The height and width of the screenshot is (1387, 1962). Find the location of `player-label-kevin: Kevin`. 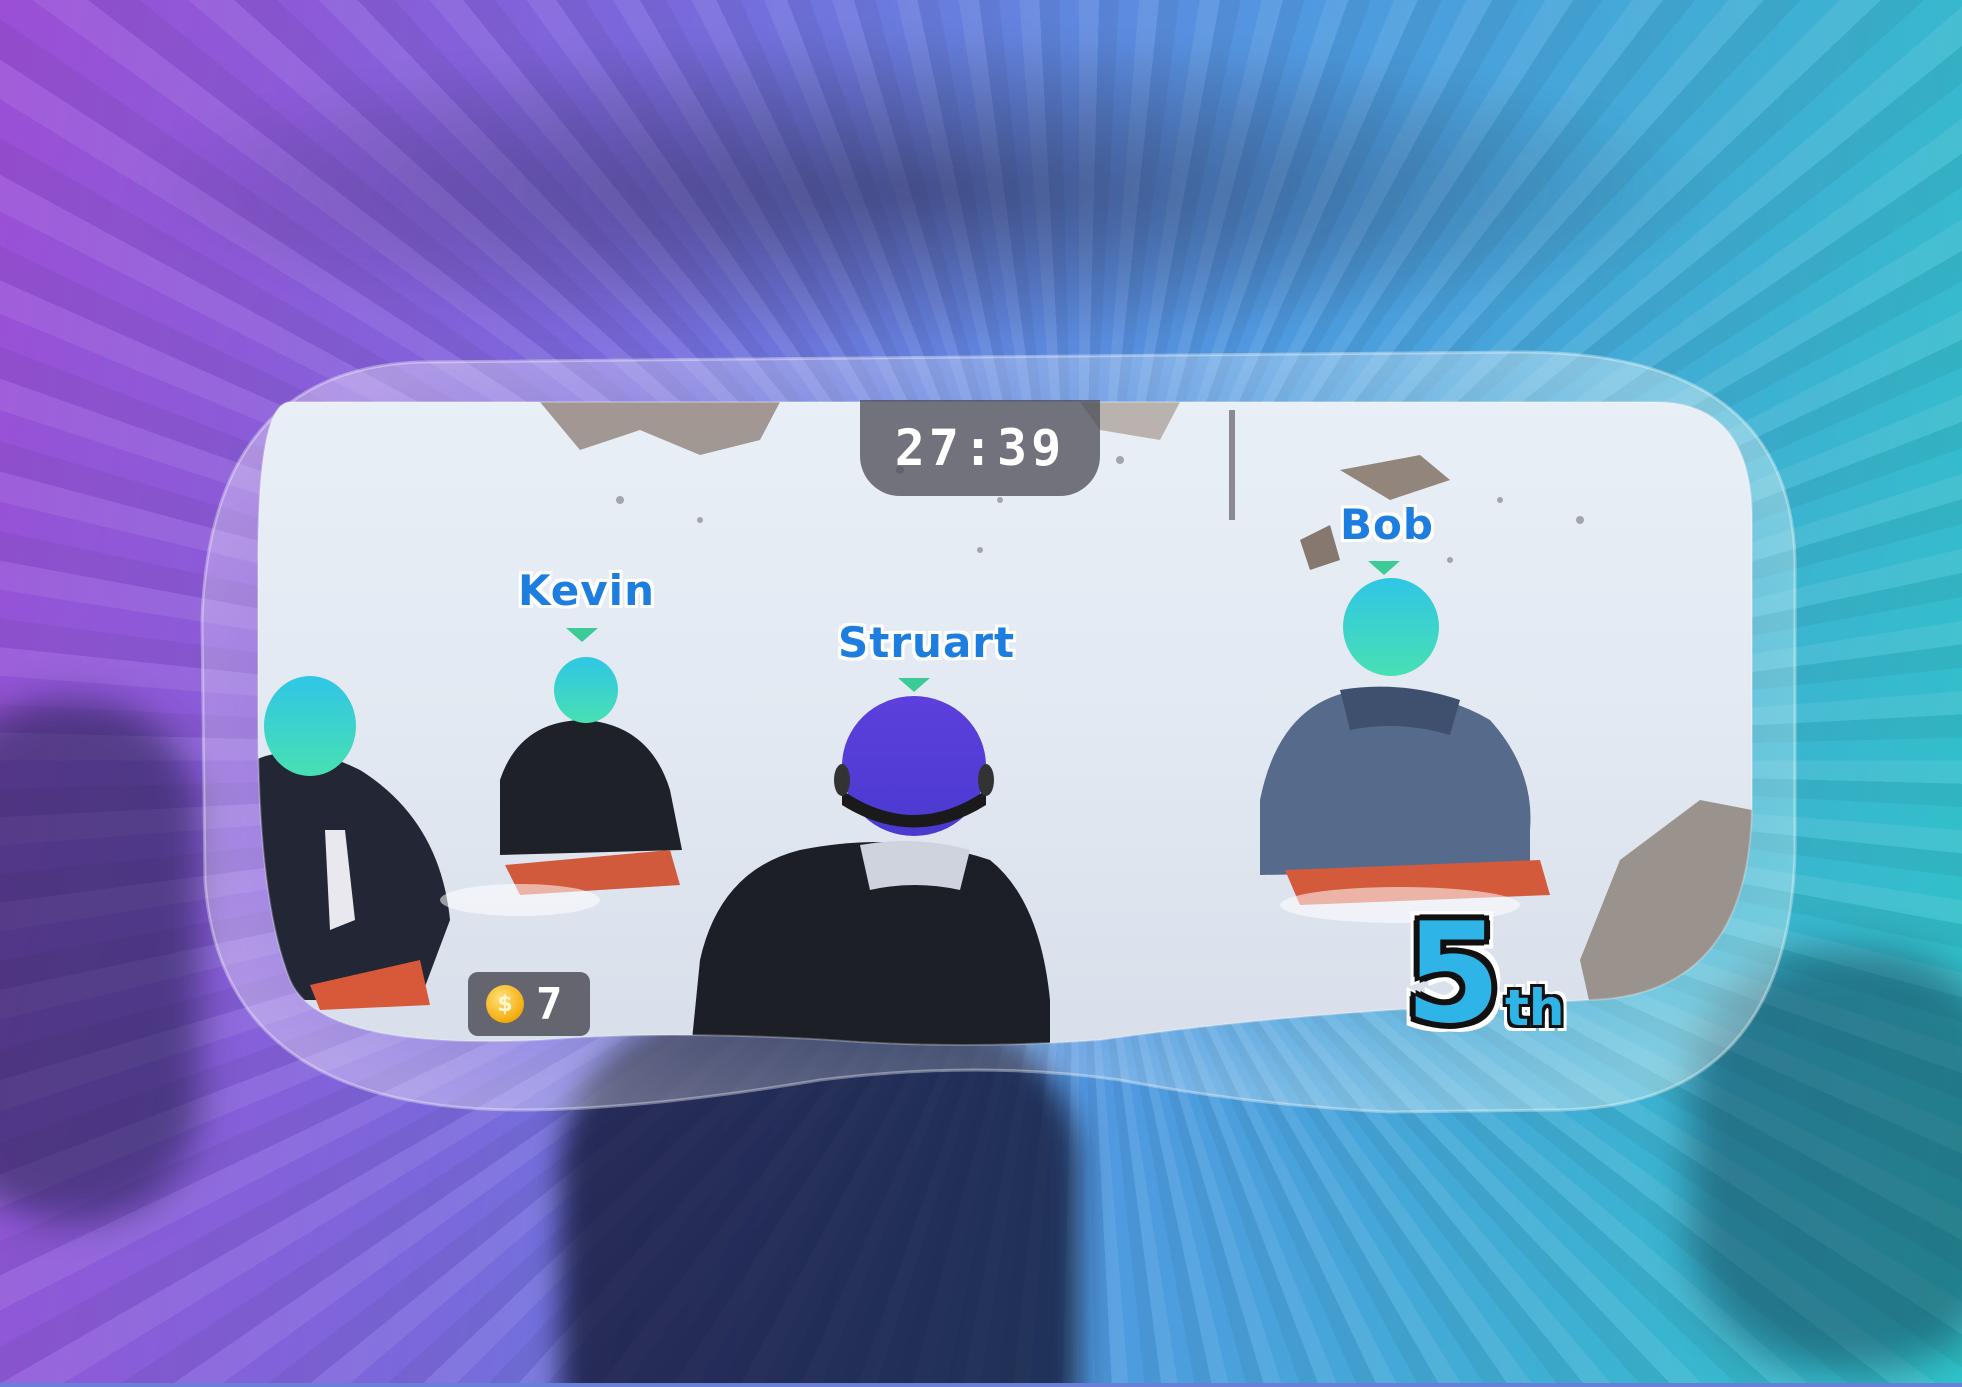

player-label-kevin: Kevin is located at coordinates (586, 590).